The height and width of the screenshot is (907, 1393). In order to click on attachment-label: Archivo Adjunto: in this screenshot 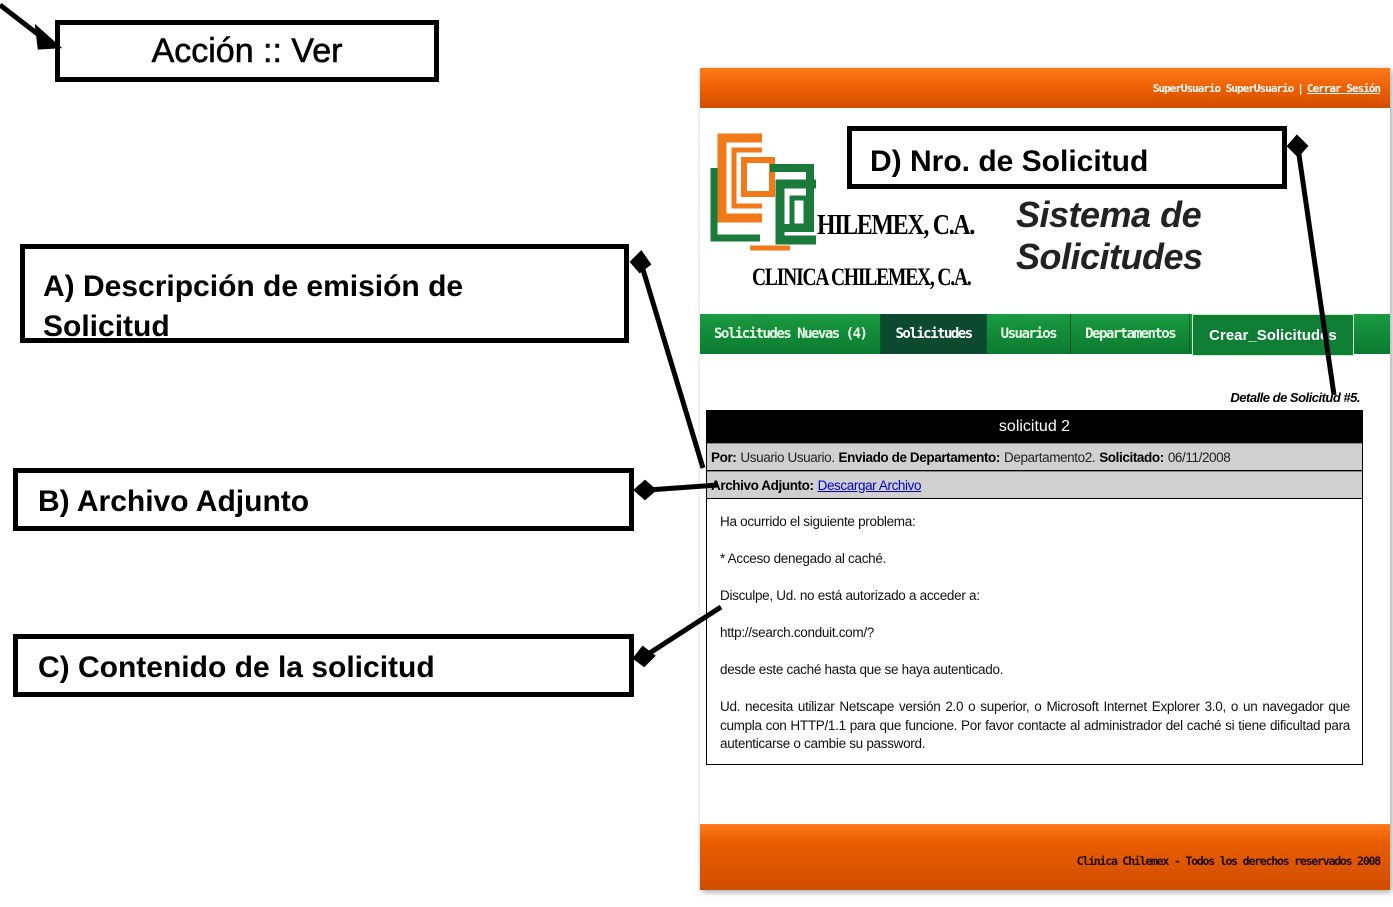, I will do `click(762, 485)`.